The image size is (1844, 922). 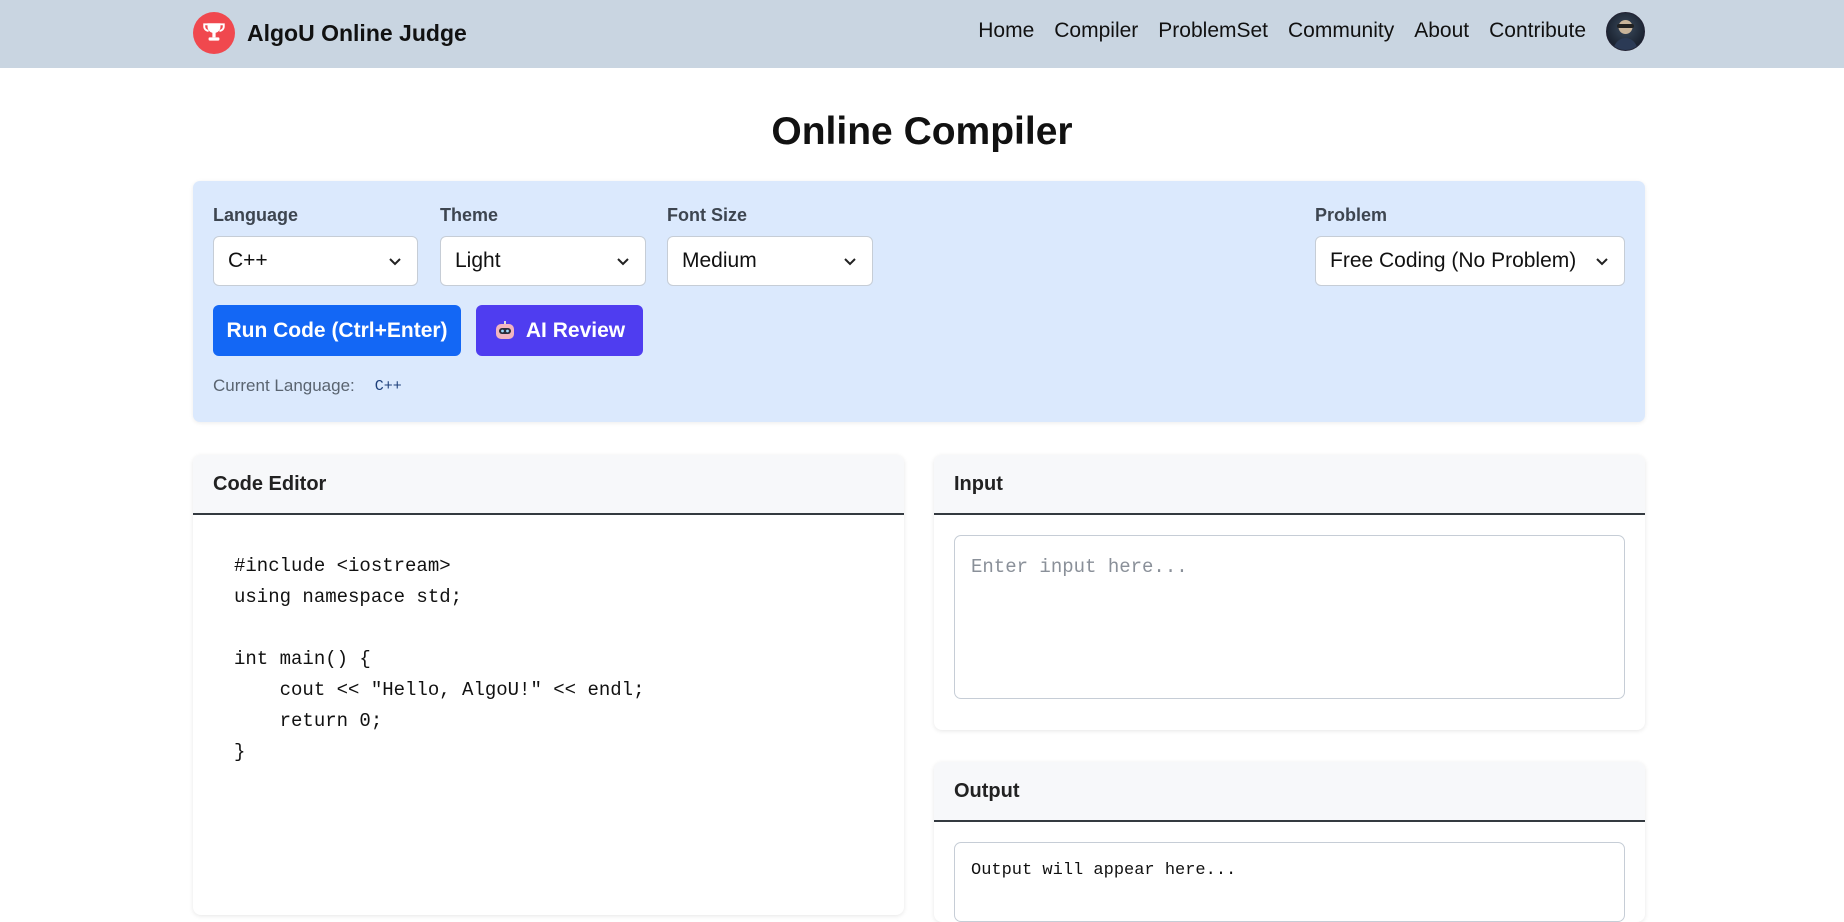 What do you see at coordinates (1006, 31) in the screenshot?
I see `nav-home-link: Home` at bounding box center [1006, 31].